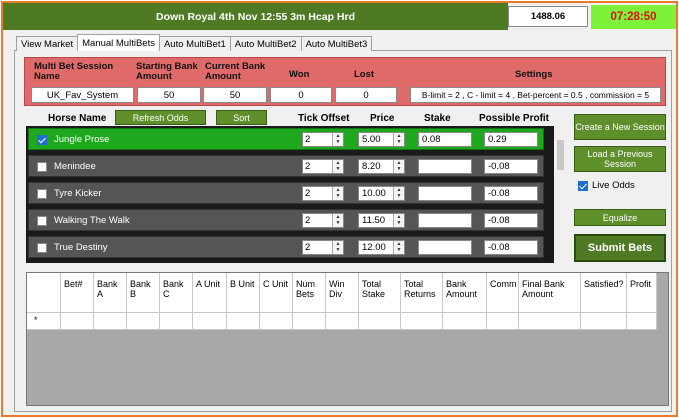  Describe the element at coordinates (265, 43) in the screenshot. I see `tab-auto-multibet2: Auto MultiBet2` at that location.